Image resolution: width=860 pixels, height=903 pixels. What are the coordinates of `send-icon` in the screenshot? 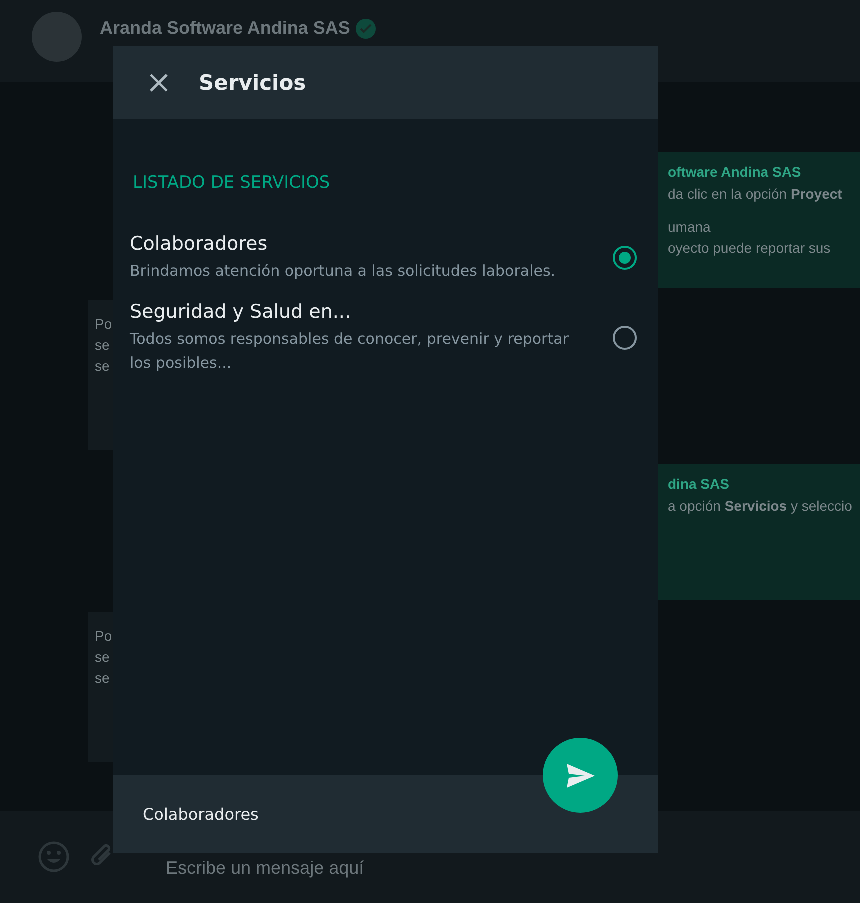 It's located at (580, 776).